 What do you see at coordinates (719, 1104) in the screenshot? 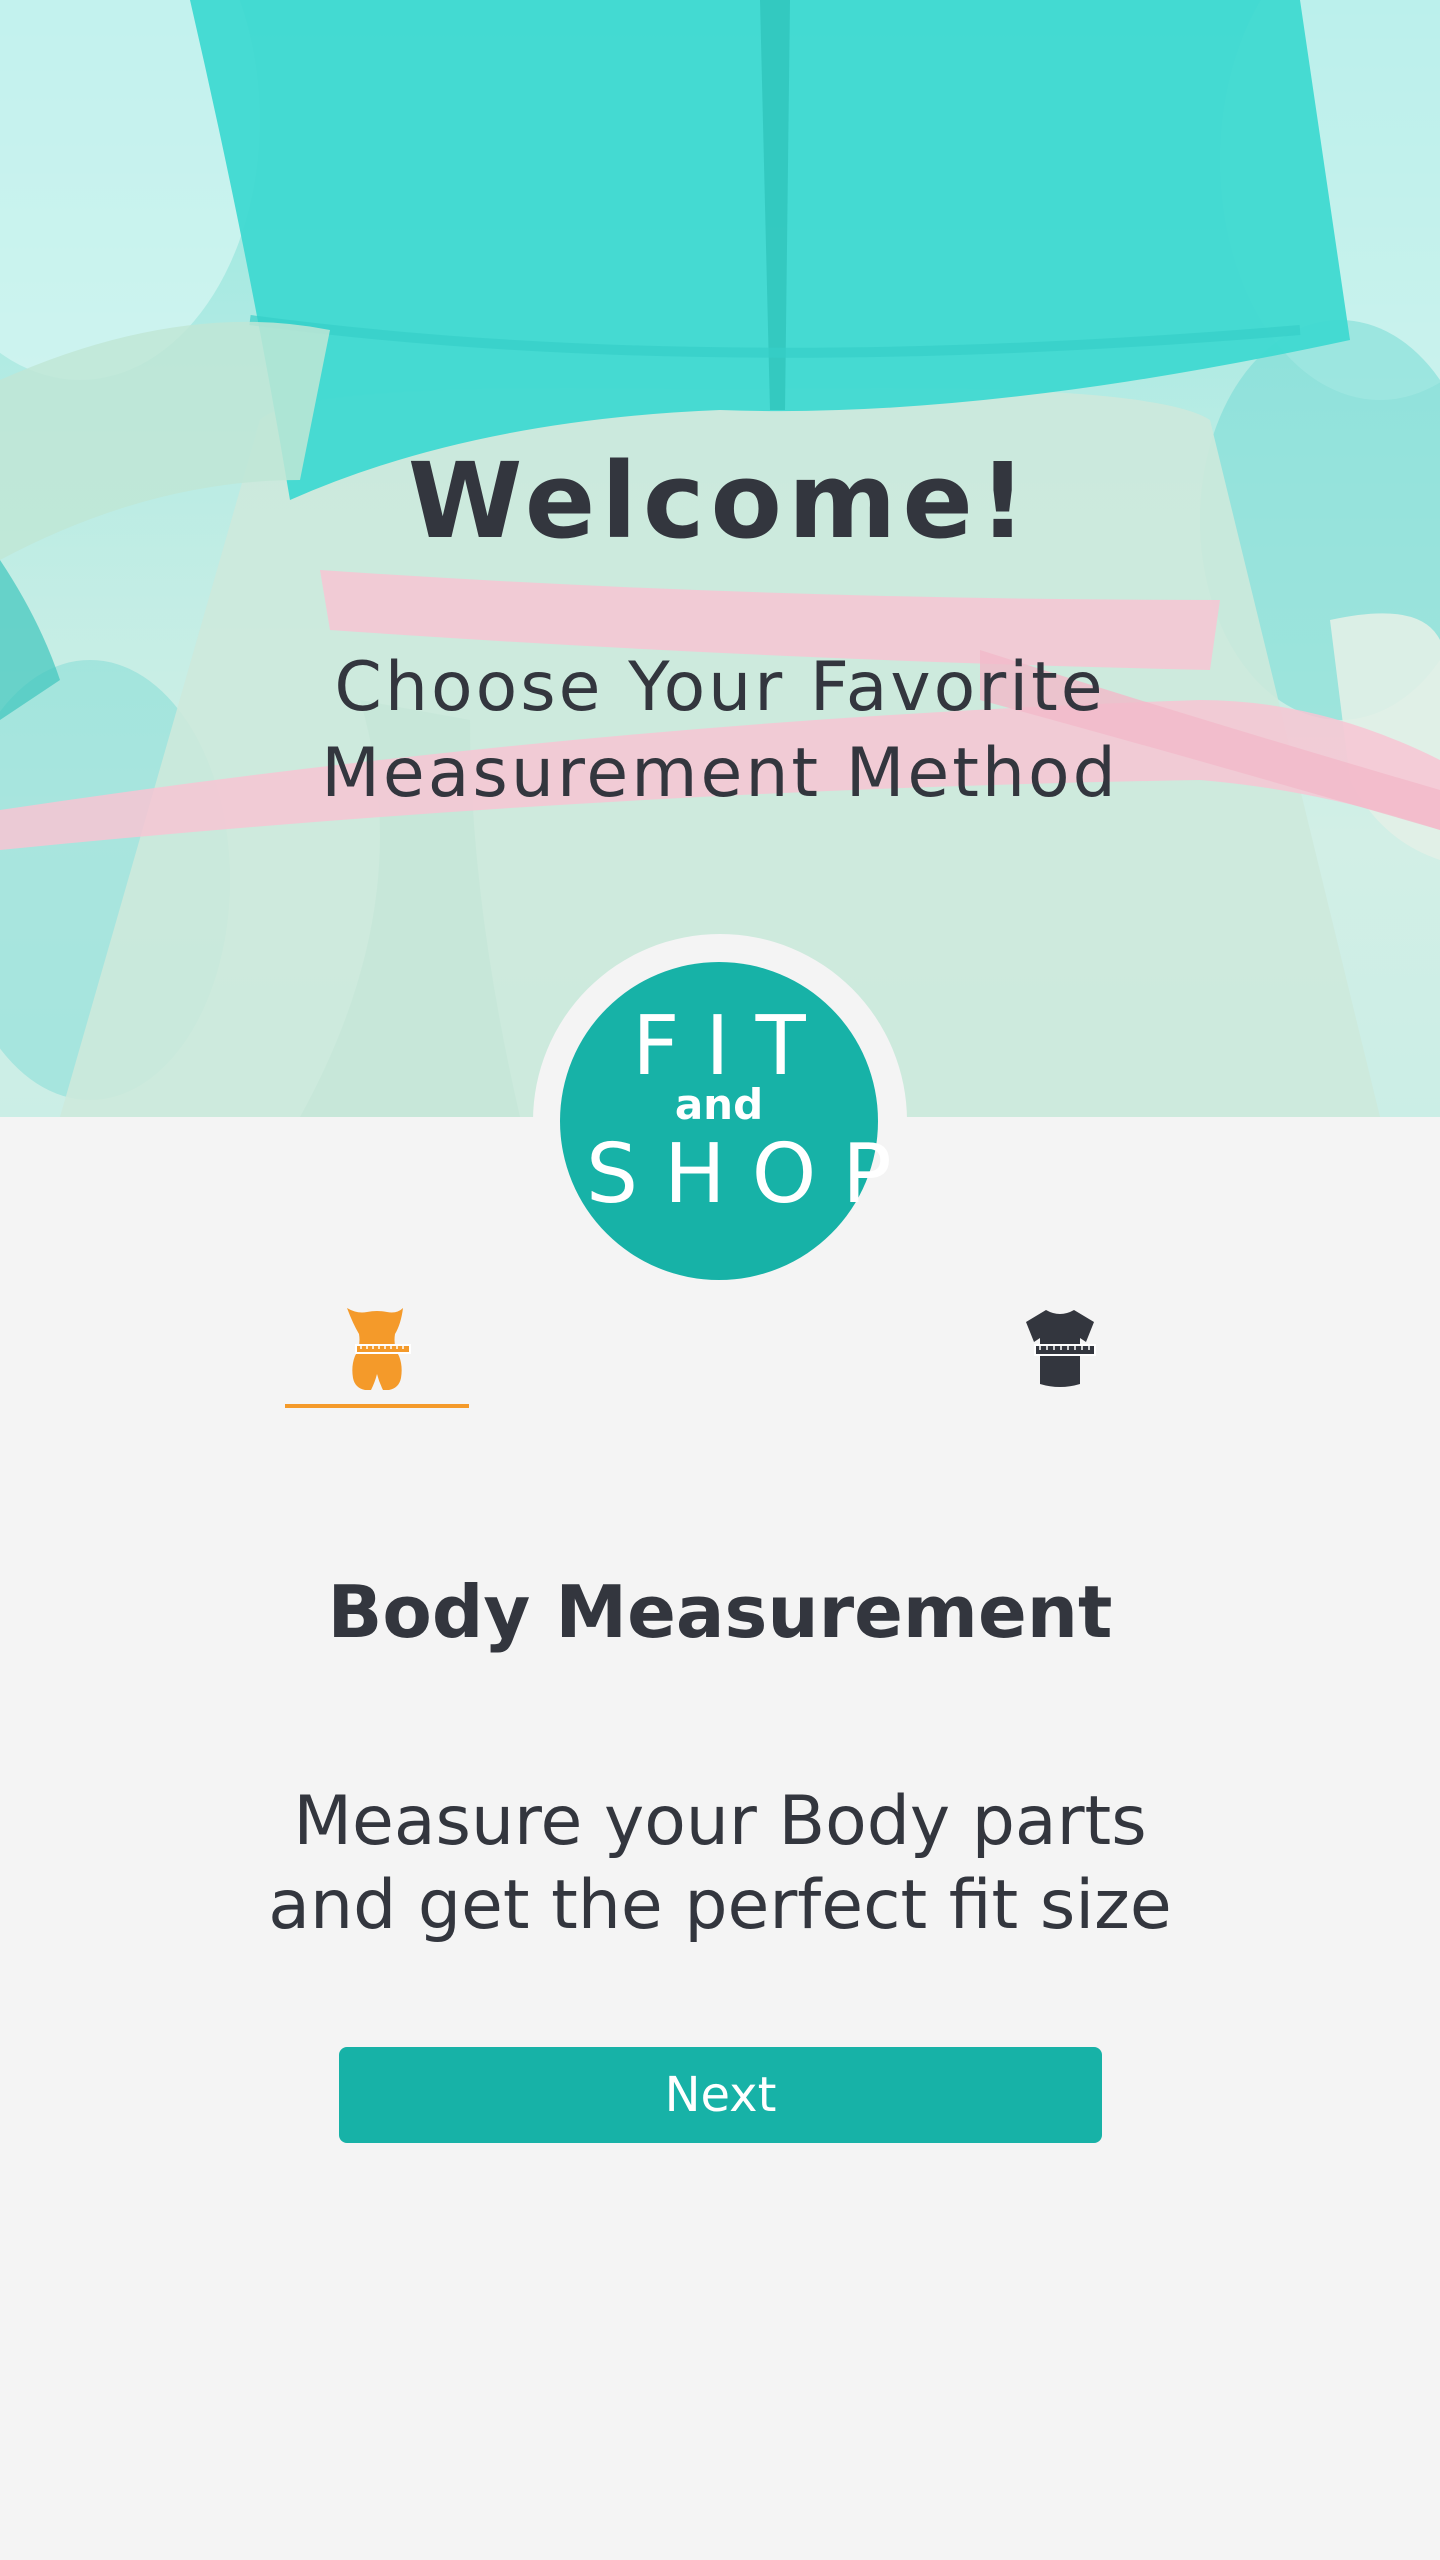
I see `logo-text-and: and` at bounding box center [719, 1104].